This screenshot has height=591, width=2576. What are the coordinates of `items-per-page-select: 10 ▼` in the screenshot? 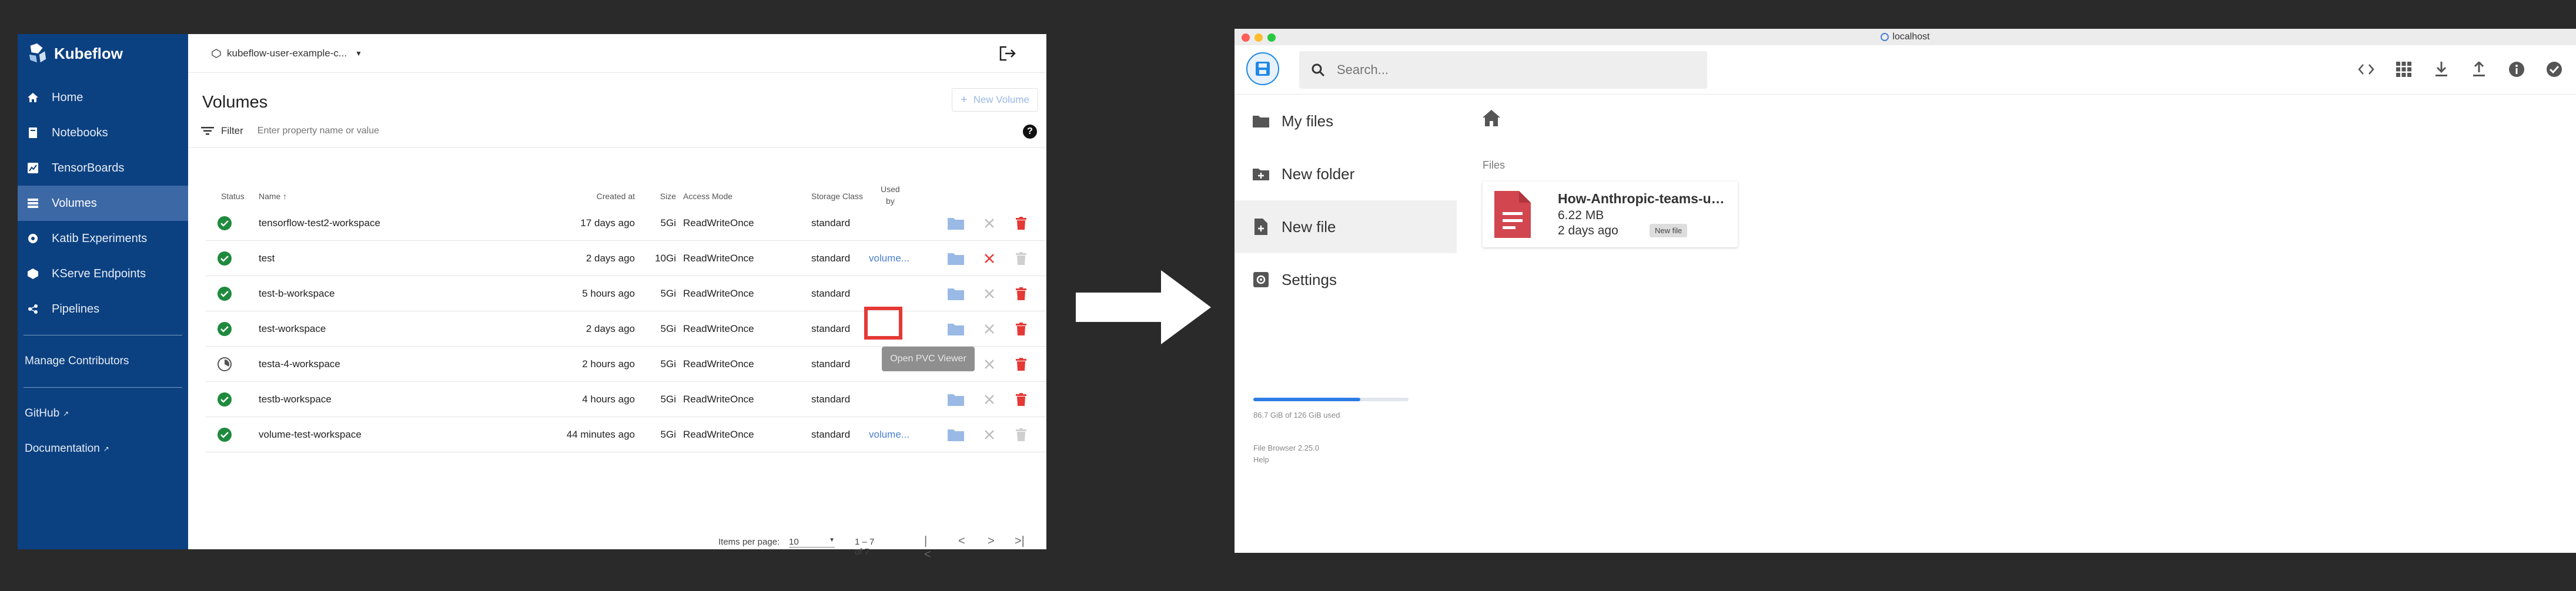 It's located at (812, 542).